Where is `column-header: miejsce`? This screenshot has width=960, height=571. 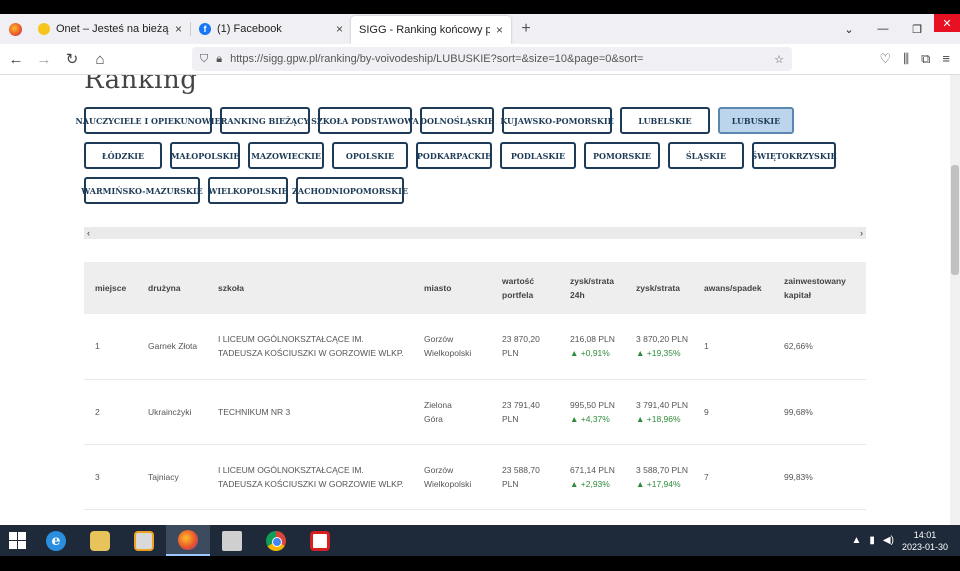 column-header: miejsce is located at coordinates (110, 288).